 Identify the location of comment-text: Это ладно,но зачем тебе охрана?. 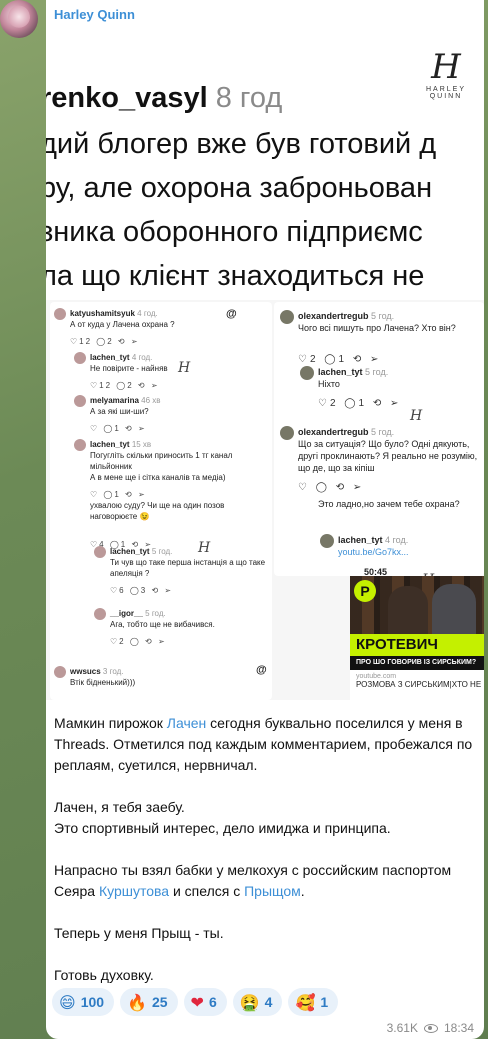
(389, 504).